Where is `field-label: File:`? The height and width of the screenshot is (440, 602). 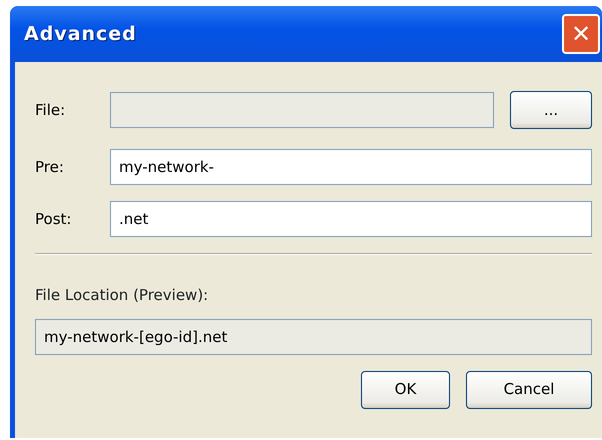
field-label: File: is located at coordinates (50, 110).